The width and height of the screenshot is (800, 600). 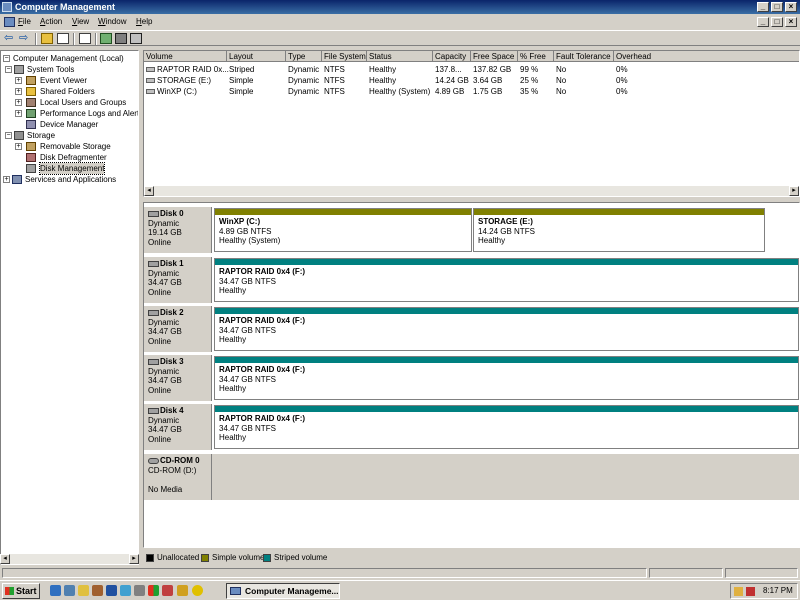 I want to click on toolbar: ⇦ ⇨, so click(x=400, y=38).